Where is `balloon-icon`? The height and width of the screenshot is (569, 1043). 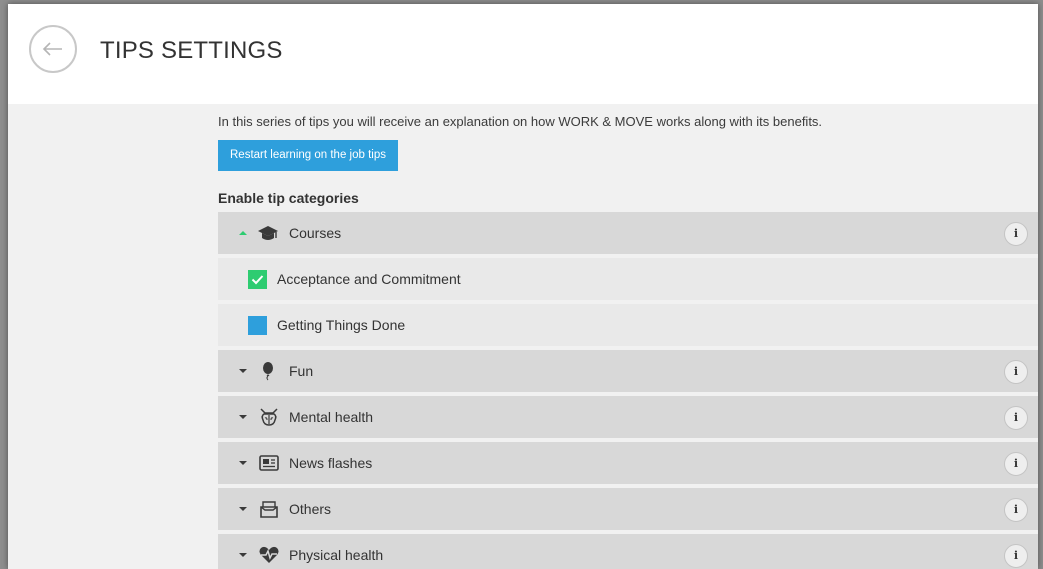
balloon-icon is located at coordinates (268, 371).